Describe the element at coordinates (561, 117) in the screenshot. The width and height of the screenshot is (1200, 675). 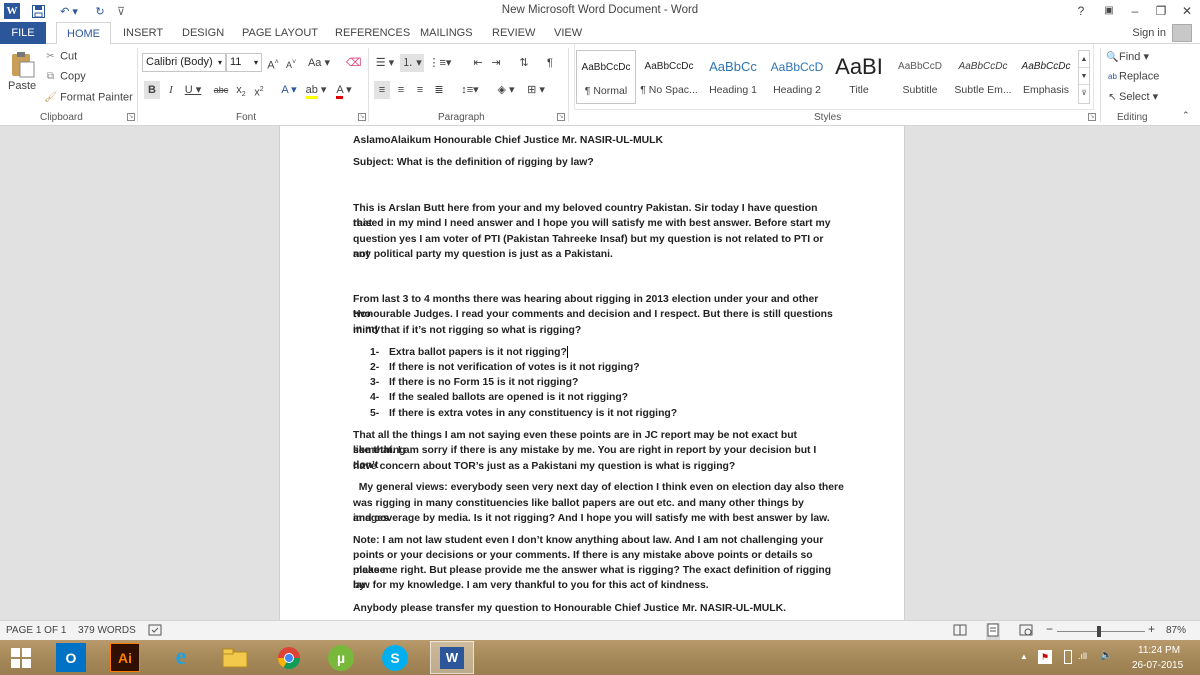
I see `paragraph-launcher-icon: ↘` at that location.